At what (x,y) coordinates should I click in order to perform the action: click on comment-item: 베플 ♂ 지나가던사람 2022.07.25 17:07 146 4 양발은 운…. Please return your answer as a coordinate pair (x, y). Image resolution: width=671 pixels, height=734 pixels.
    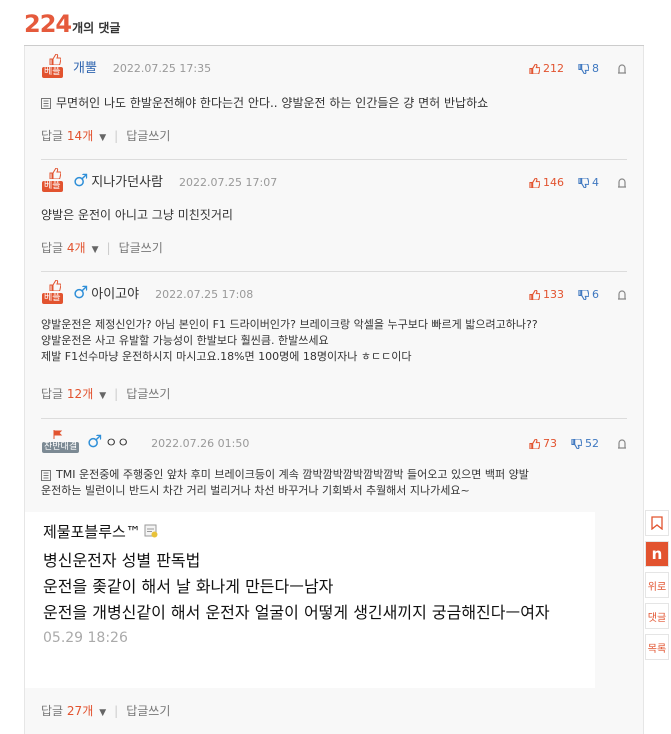
    Looking at the image, I should click on (334, 216).